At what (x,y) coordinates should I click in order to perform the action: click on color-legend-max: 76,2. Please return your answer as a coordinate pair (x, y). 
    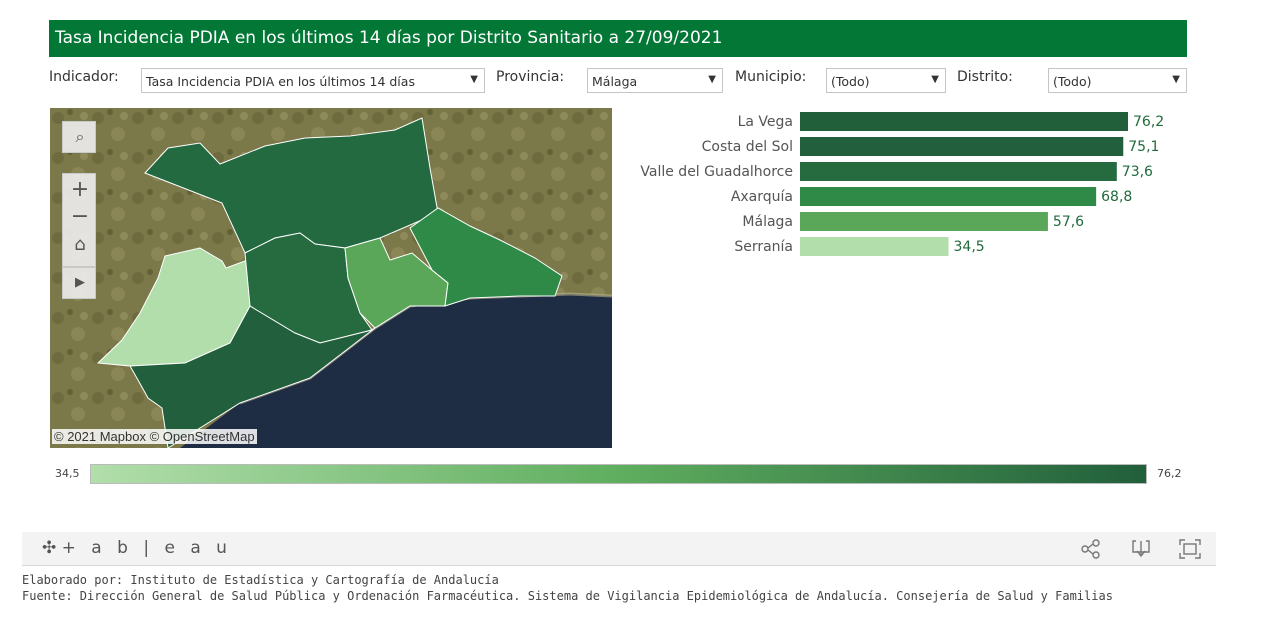
    Looking at the image, I should click on (1169, 473).